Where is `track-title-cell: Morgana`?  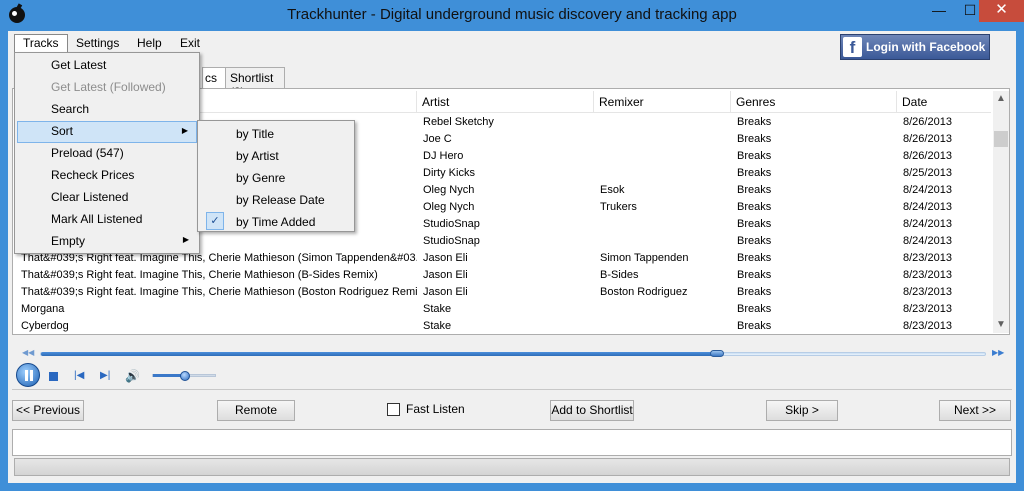 track-title-cell: Morgana is located at coordinates (43, 309).